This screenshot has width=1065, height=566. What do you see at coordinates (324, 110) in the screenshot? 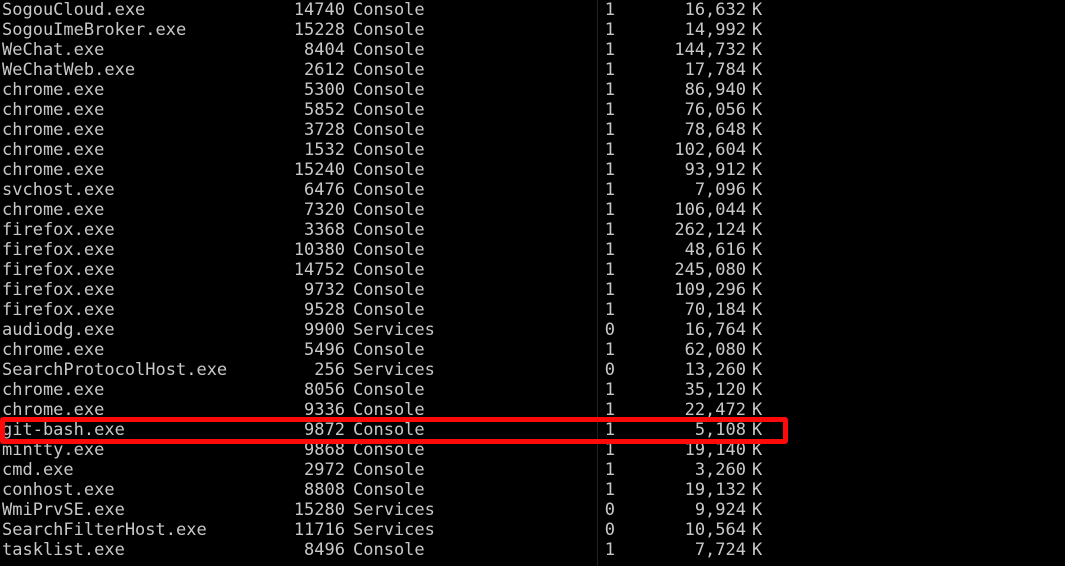
I see `process-pid: 5852` at bounding box center [324, 110].